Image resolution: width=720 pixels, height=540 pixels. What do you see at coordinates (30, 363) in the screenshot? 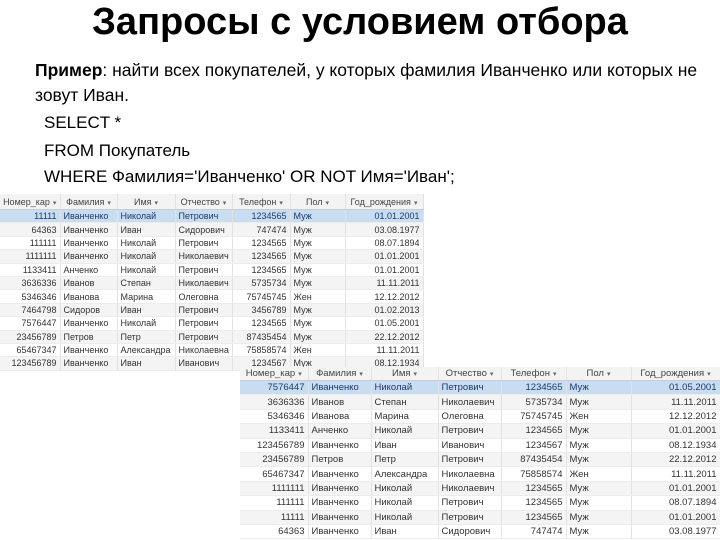
I see `table-cell: 123456789` at bounding box center [30, 363].